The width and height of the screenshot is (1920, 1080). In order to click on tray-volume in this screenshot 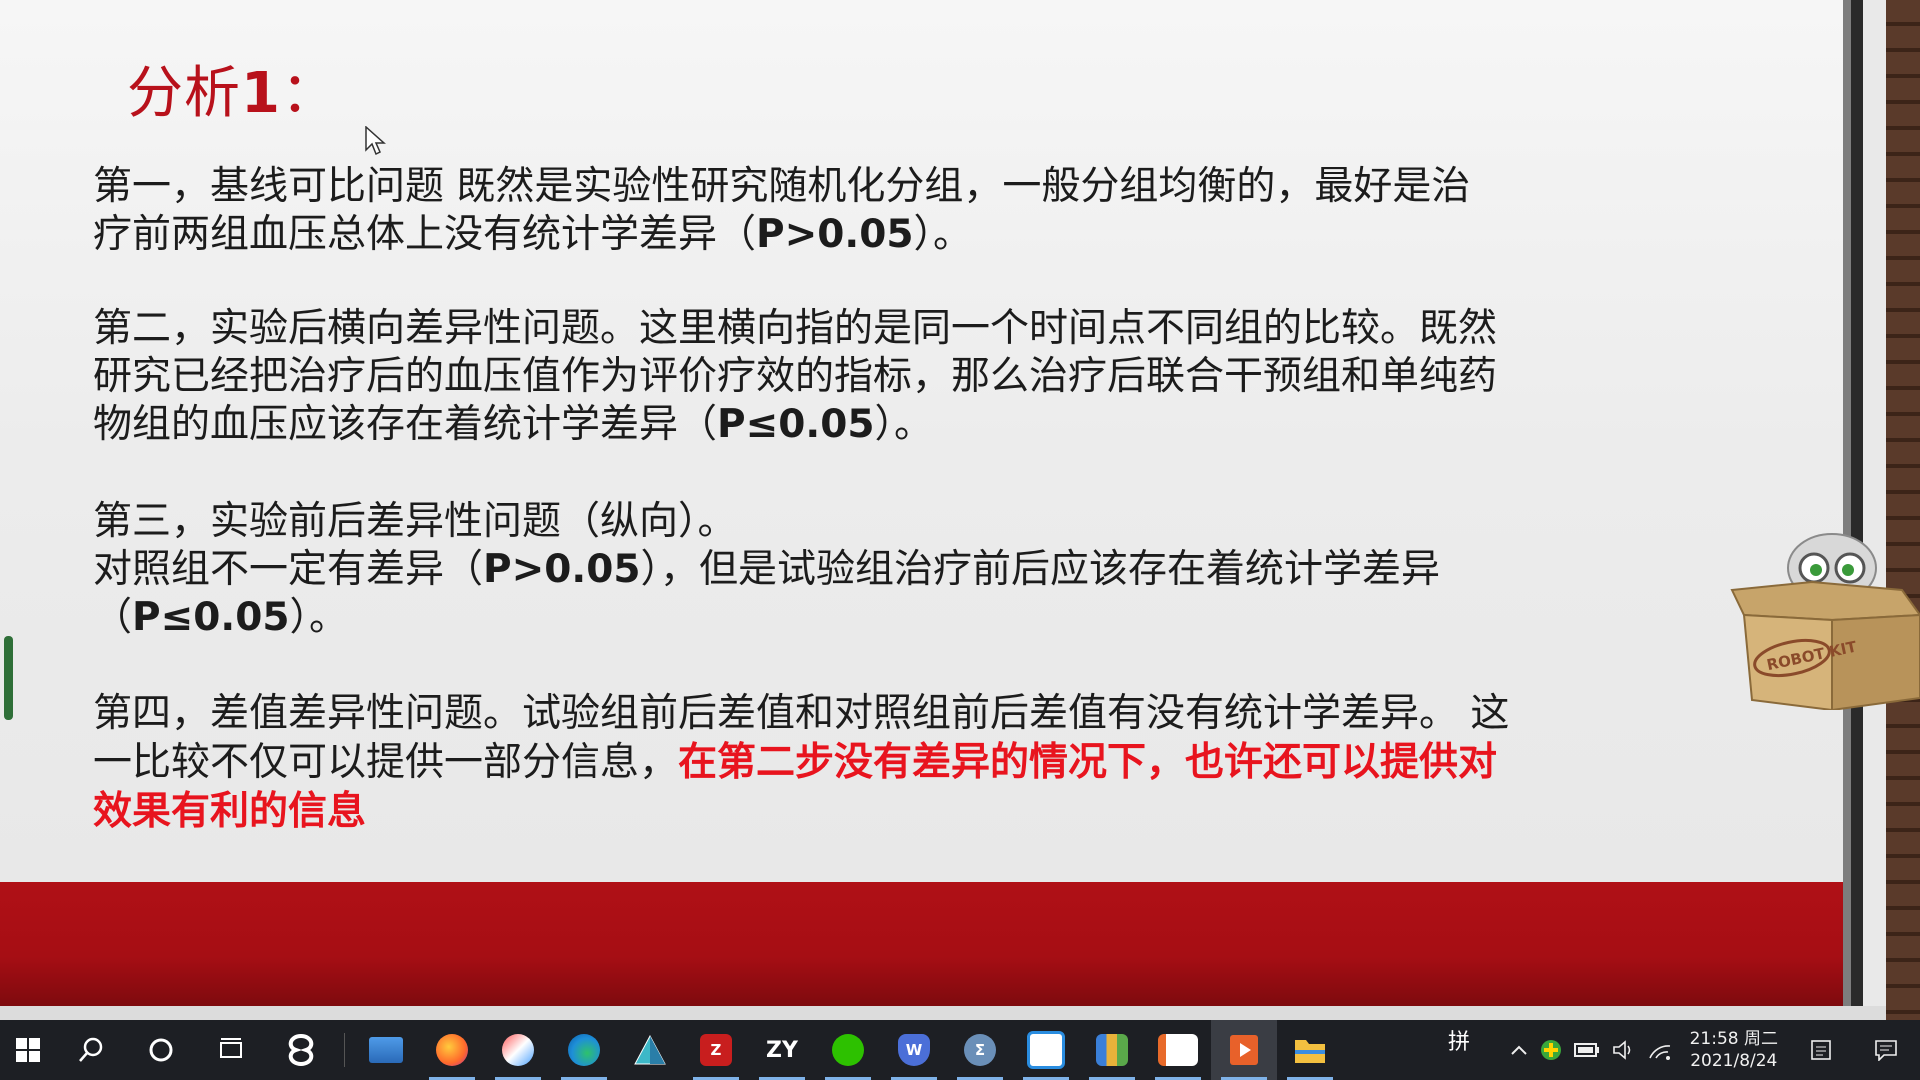, I will do `click(1624, 1050)`.